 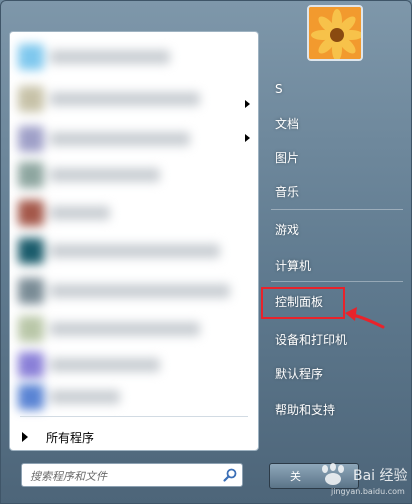 What do you see at coordinates (337, 409) in the screenshot?
I see `help-support-link: 帮助和支持` at bounding box center [337, 409].